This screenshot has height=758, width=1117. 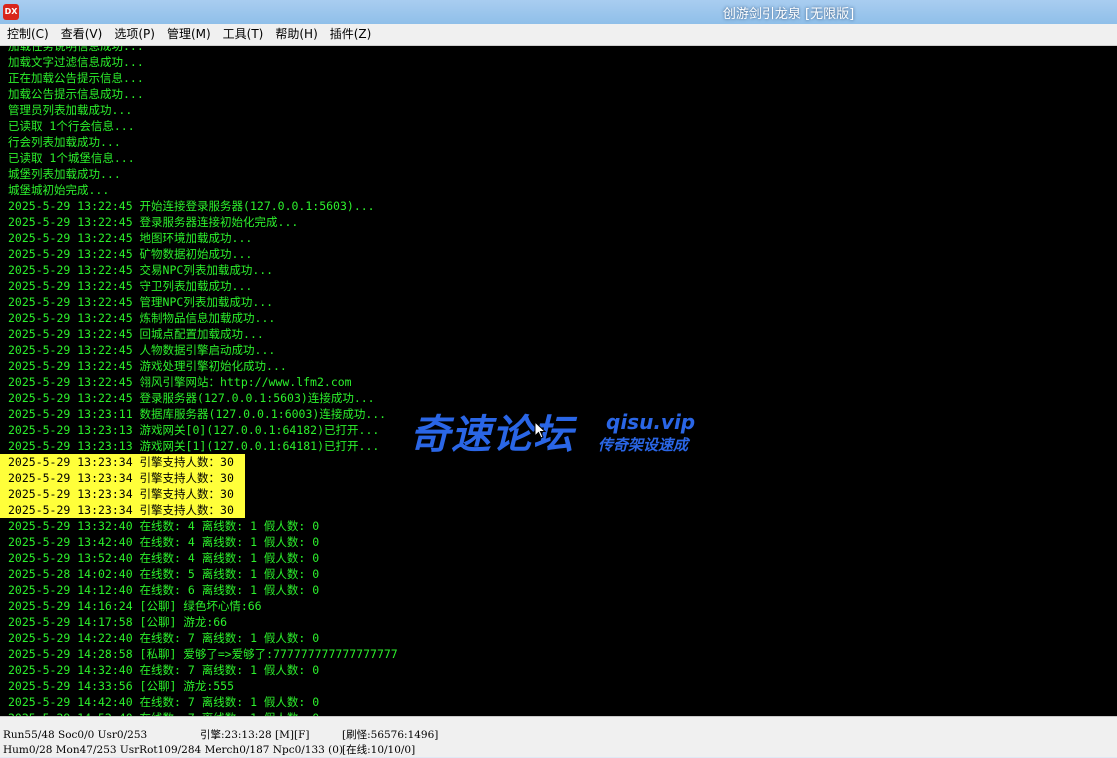 I want to click on menu-help: 帮助(H), so click(x=296, y=34).